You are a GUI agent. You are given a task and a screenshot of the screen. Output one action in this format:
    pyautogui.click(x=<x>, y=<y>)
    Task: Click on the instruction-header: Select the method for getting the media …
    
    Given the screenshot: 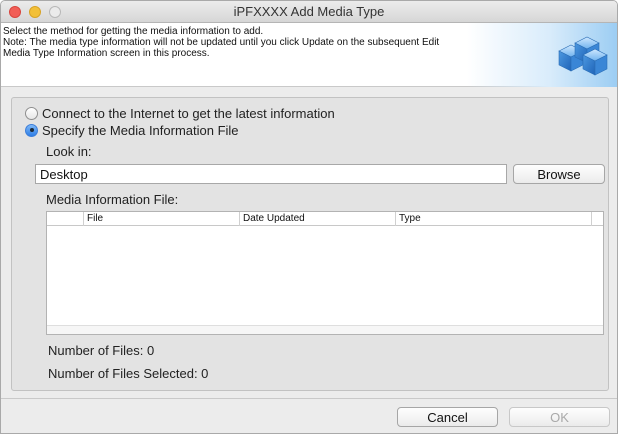 What is the action you would take?
    pyautogui.click(x=309, y=55)
    